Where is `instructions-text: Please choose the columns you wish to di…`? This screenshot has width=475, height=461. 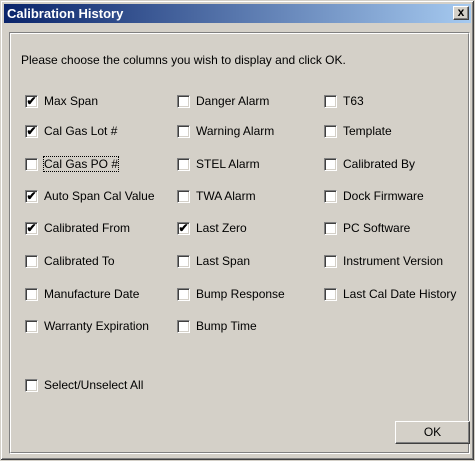
instructions-text: Please choose the columns you wish to di… is located at coordinates (183, 60).